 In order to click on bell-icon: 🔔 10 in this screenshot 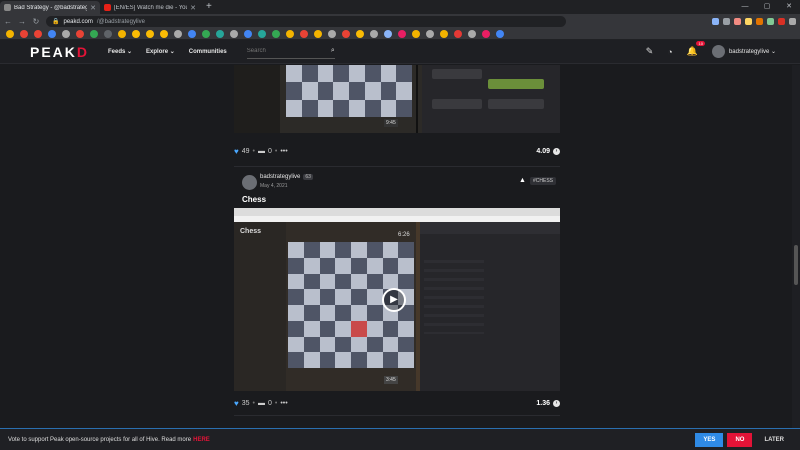, I will do `click(696, 49)`.